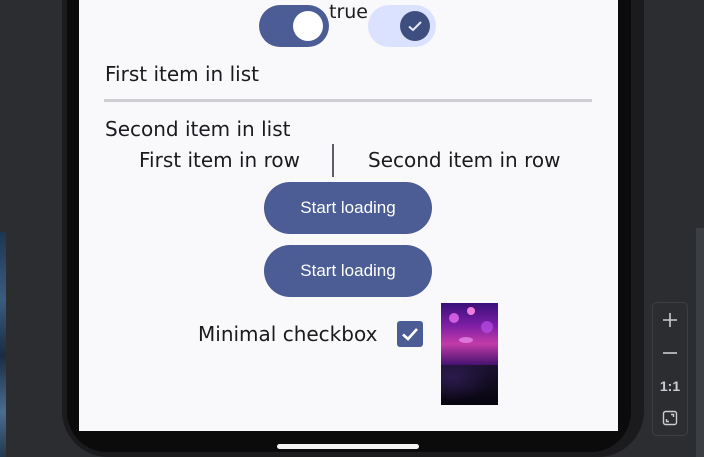 This screenshot has width=704, height=457. What do you see at coordinates (670, 353) in the screenshot?
I see `minus-icon` at bounding box center [670, 353].